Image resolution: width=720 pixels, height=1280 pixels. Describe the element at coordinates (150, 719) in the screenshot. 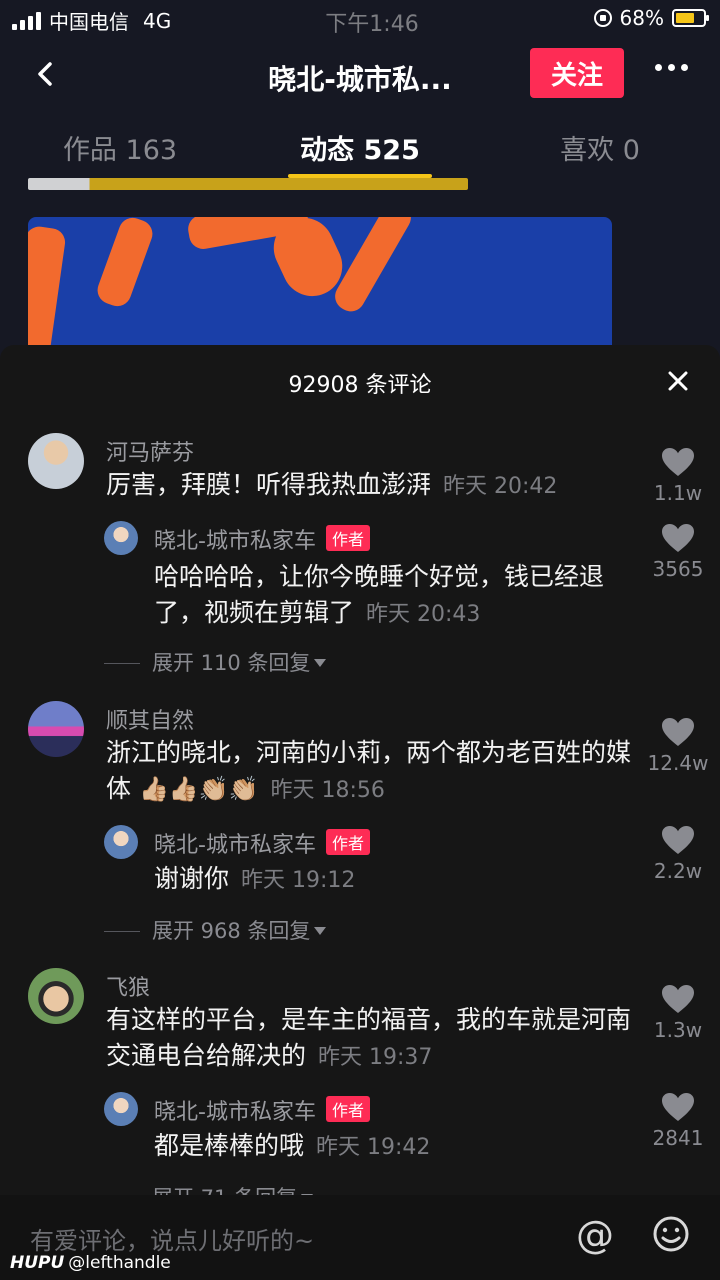

I see `comment-username: 顺其自然` at that location.